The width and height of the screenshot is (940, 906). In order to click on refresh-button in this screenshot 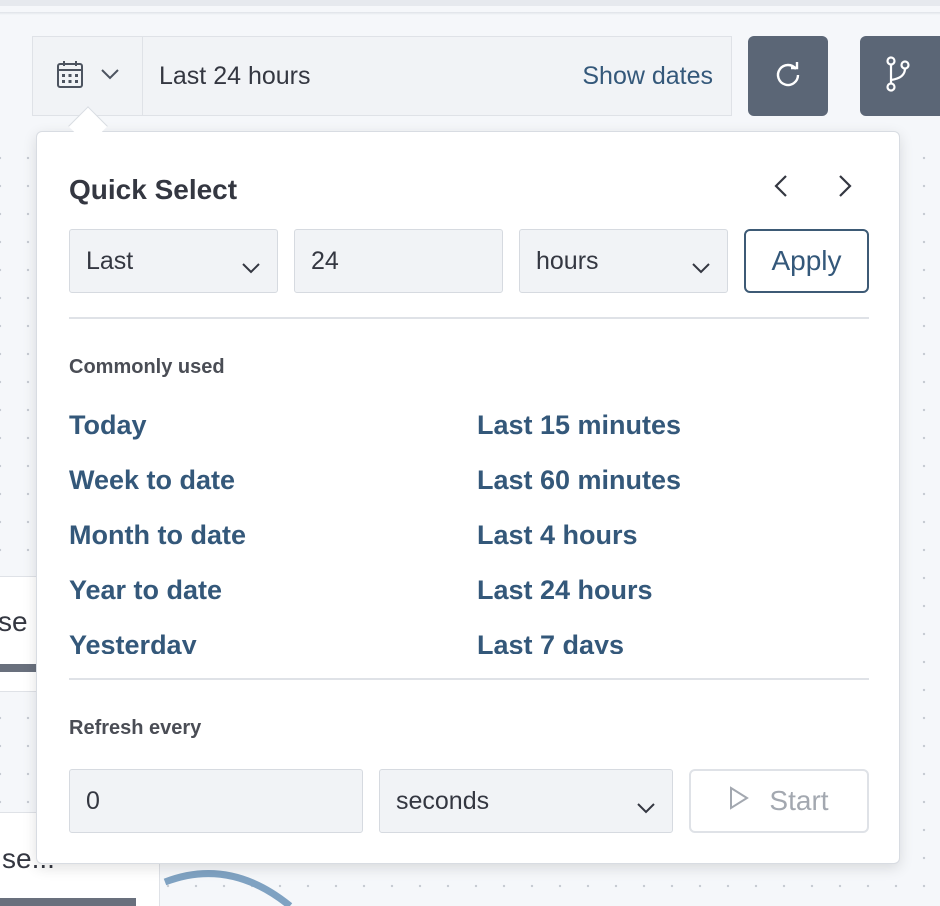, I will do `click(788, 76)`.